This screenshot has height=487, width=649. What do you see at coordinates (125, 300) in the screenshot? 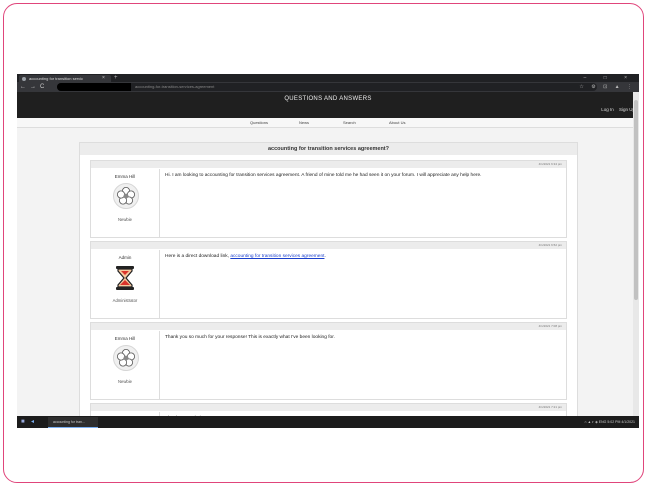
I see `user-role: Administrator` at bounding box center [125, 300].